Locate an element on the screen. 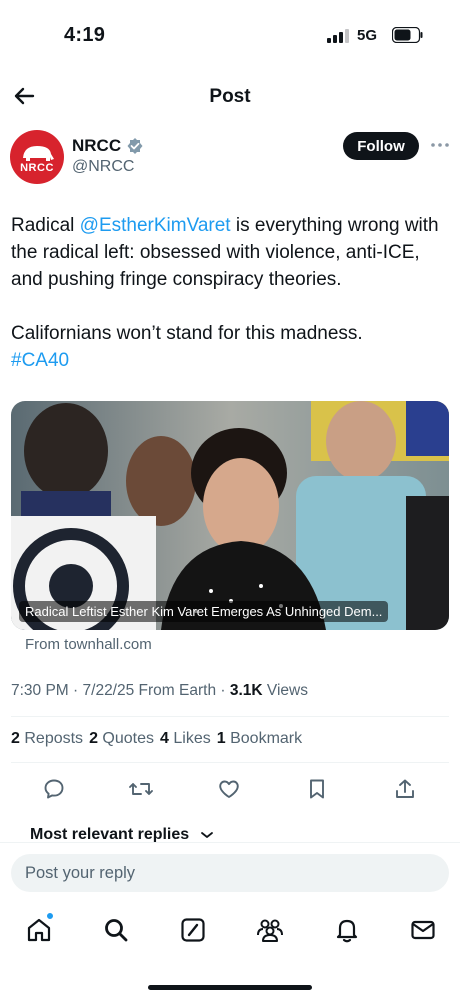 This screenshot has width=460, height=1000. header: Post is located at coordinates (230, 96).